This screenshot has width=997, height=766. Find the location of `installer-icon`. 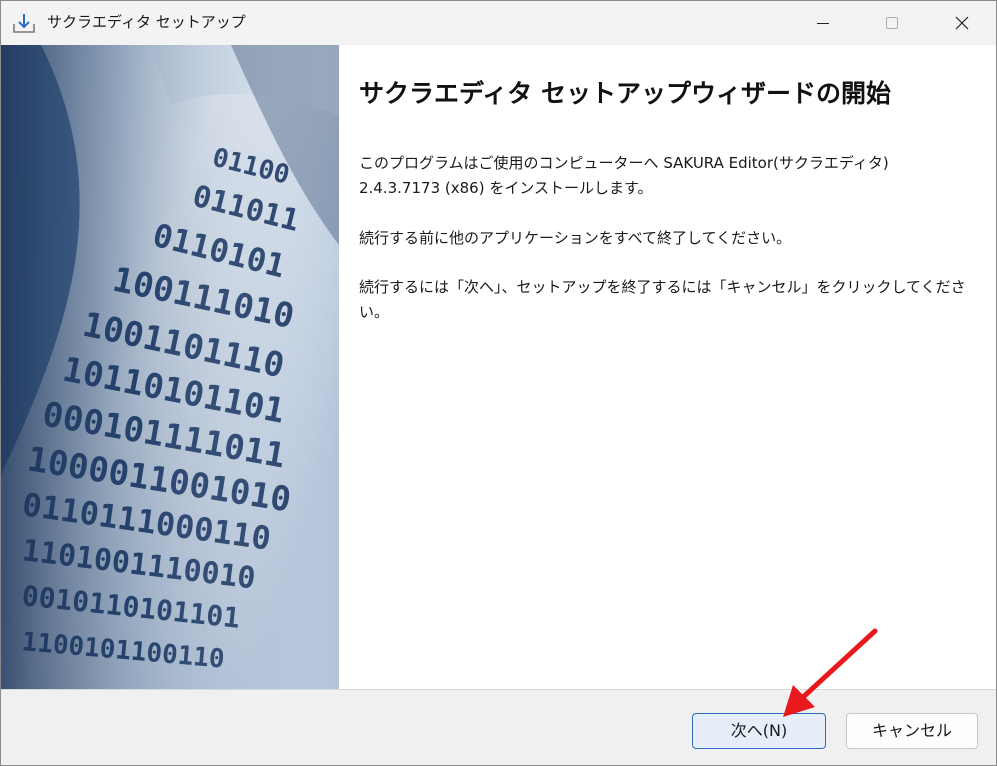

installer-icon is located at coordinates (24, 23).